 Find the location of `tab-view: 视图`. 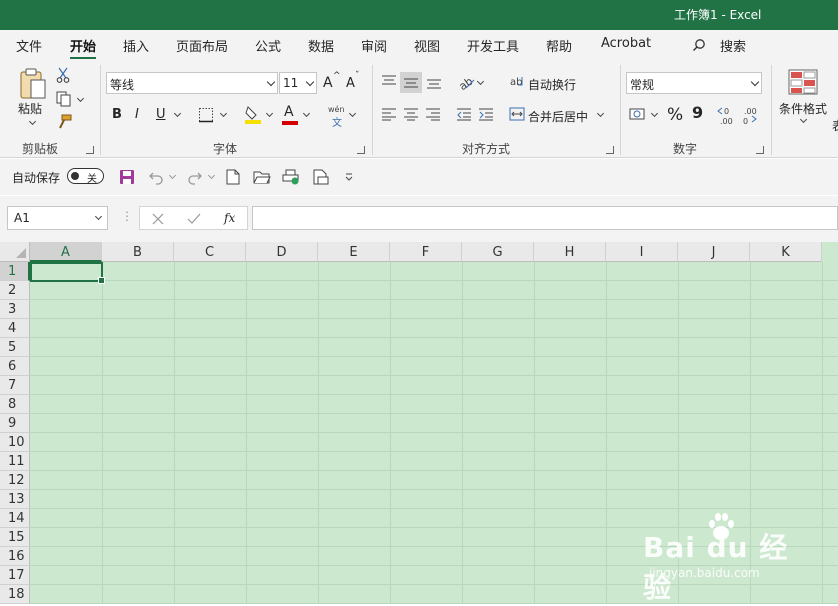

tab-view: 视图 is located at coordinates (427, 45).